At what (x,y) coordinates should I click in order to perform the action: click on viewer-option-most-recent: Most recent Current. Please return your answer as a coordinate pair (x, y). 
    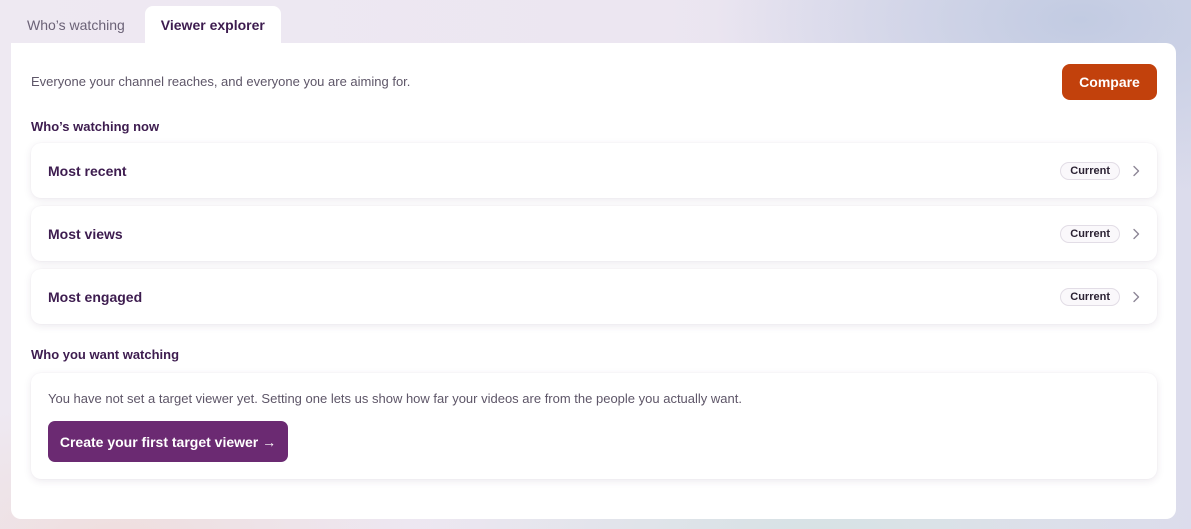
    Looking at the image, I should click on (594, 170).